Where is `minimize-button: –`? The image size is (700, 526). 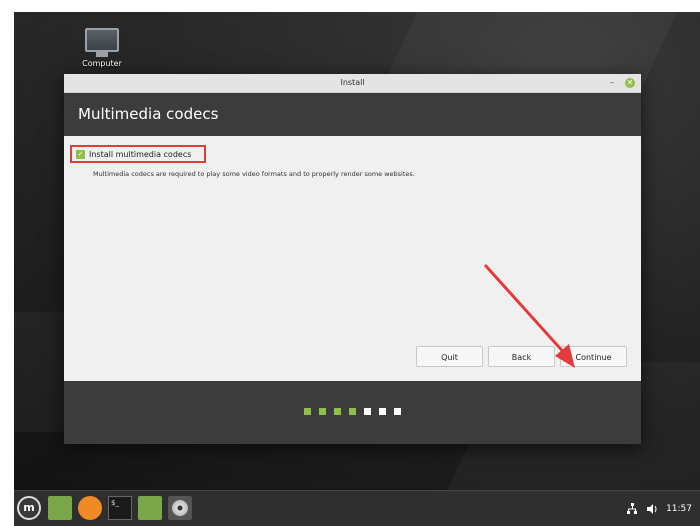 minimize-button: – is located at coordinates (612, 83).